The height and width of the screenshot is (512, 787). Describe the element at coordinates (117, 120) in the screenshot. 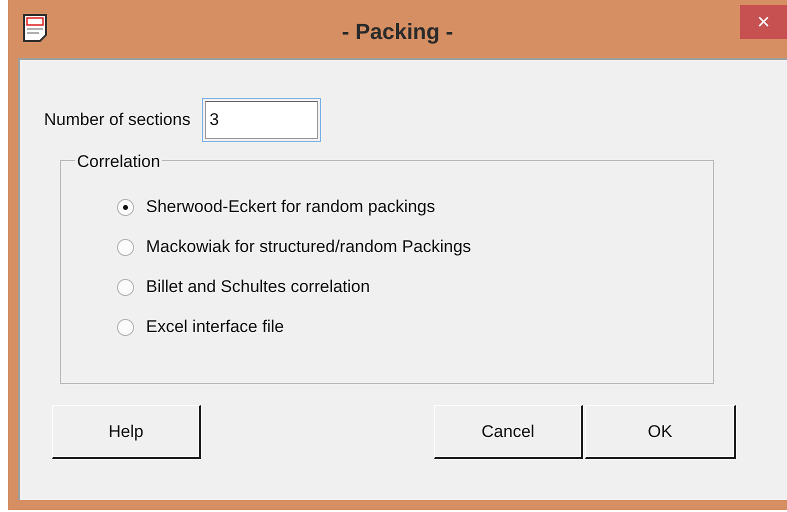

I see `field-label: Number of sections` at that location.